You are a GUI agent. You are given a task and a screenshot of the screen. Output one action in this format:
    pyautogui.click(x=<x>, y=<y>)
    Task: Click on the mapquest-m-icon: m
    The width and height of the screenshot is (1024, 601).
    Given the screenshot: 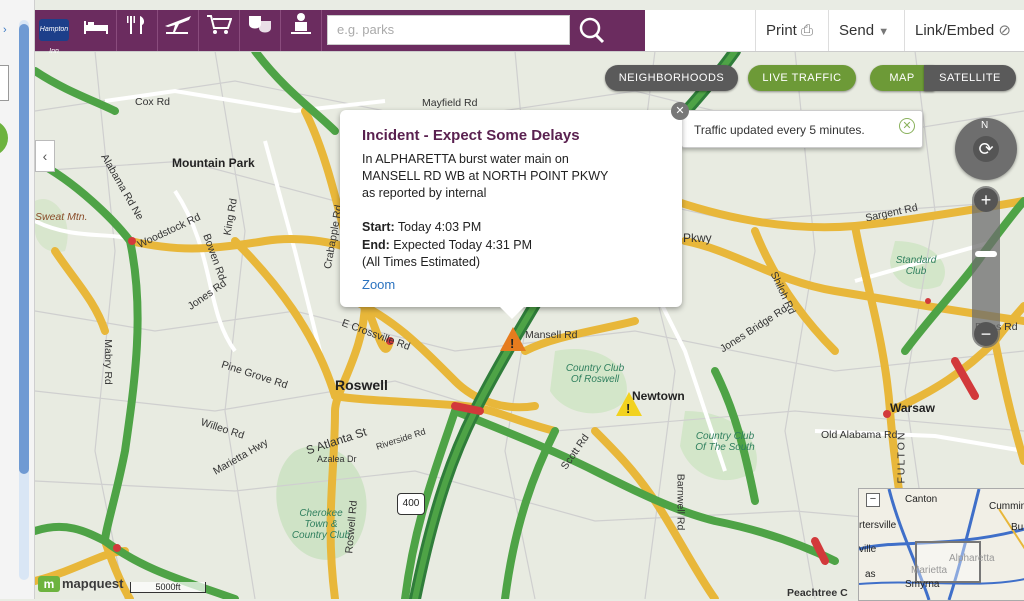 What is the action you would take?
    pyautogui.click(x=49, y=584)
    